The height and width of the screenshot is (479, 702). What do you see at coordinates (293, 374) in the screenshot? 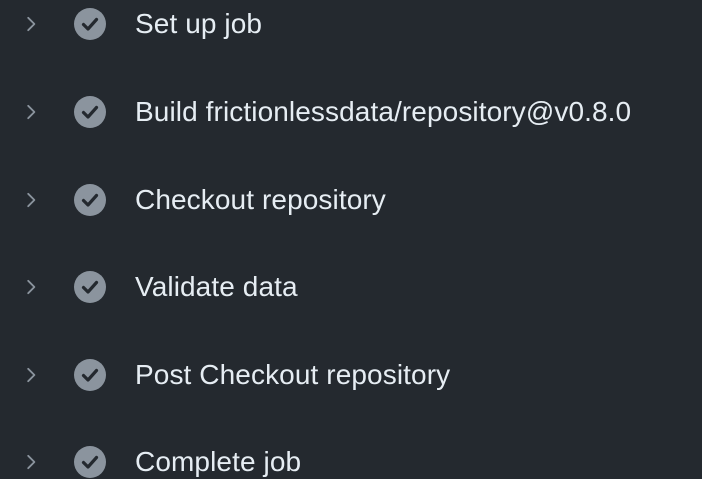
I see `step-label: Post Checkout repository` at bounding box center [293, 374].